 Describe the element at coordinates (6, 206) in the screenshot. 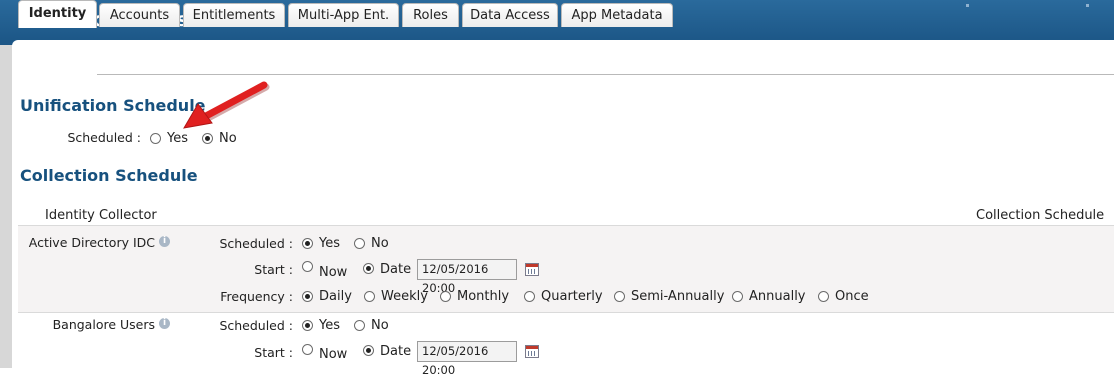

I see `window-left-edge` at that location.